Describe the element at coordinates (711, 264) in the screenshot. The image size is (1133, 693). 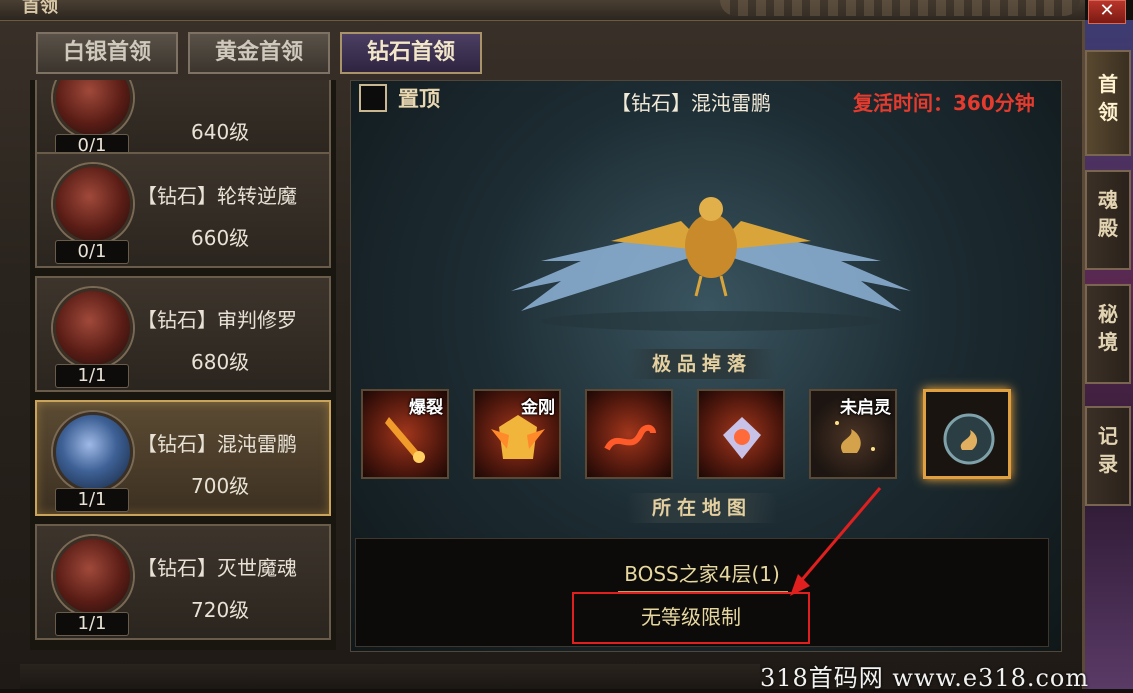
I see `boss-bird-model` at that location.